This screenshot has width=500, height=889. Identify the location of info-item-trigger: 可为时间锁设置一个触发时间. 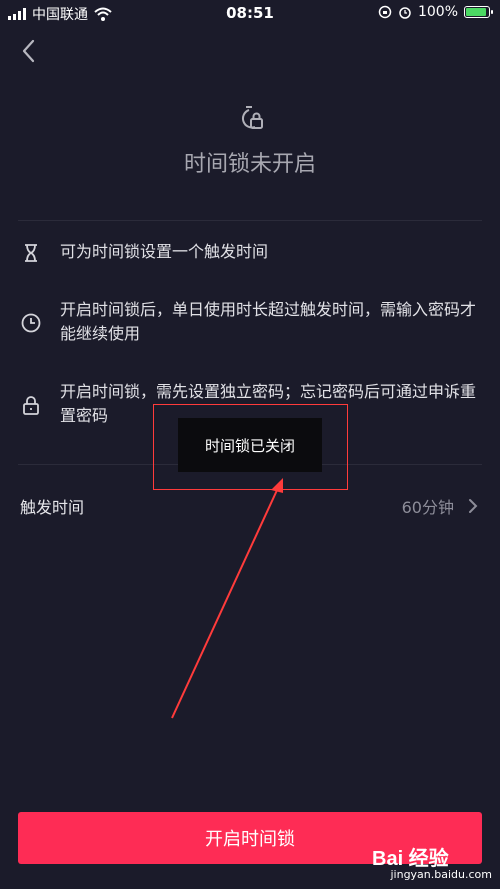
(250, 253).